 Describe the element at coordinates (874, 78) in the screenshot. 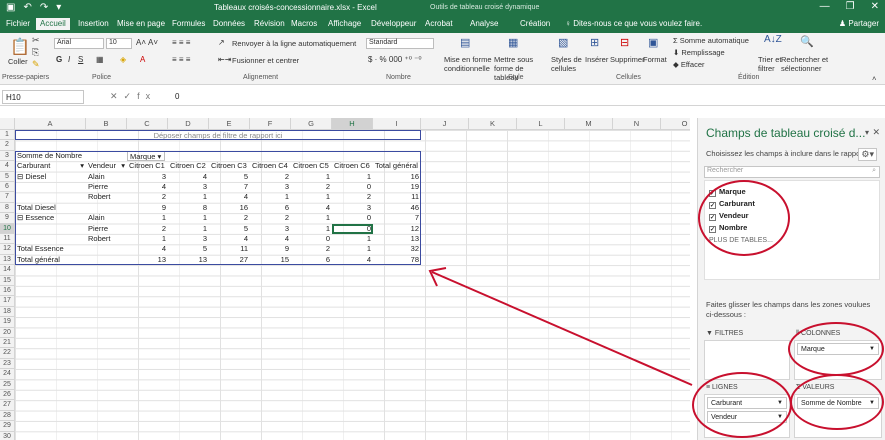

I see `collapse-ribbon-icon: ˄` at that location.